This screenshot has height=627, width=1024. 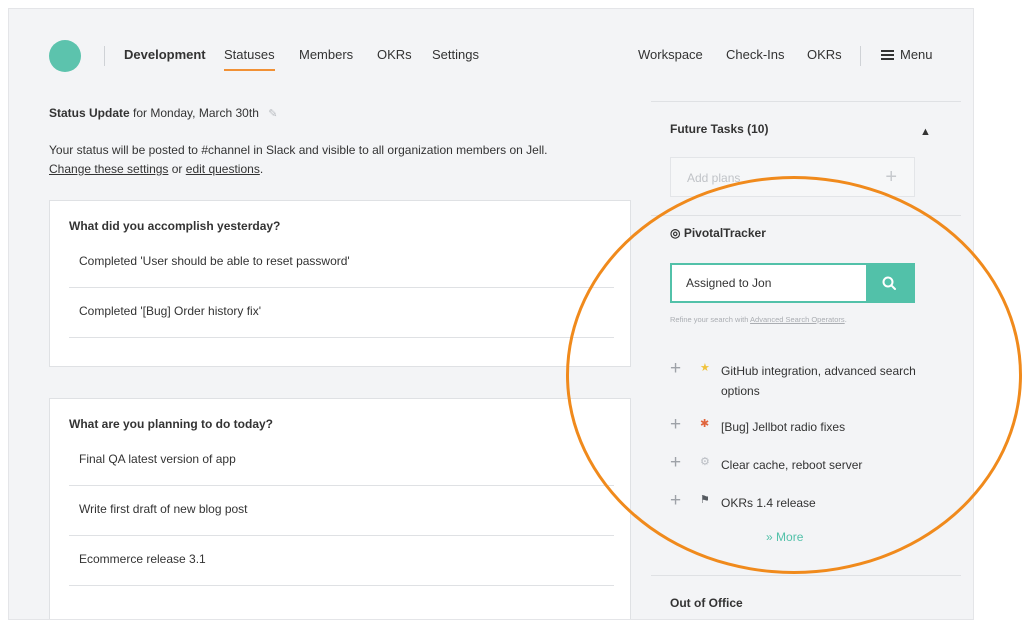 What do you see at coordinates (768, 503) in the screenshot?
I see `task-label: OKRs 1.4 release` at bounding box center [768, 503].